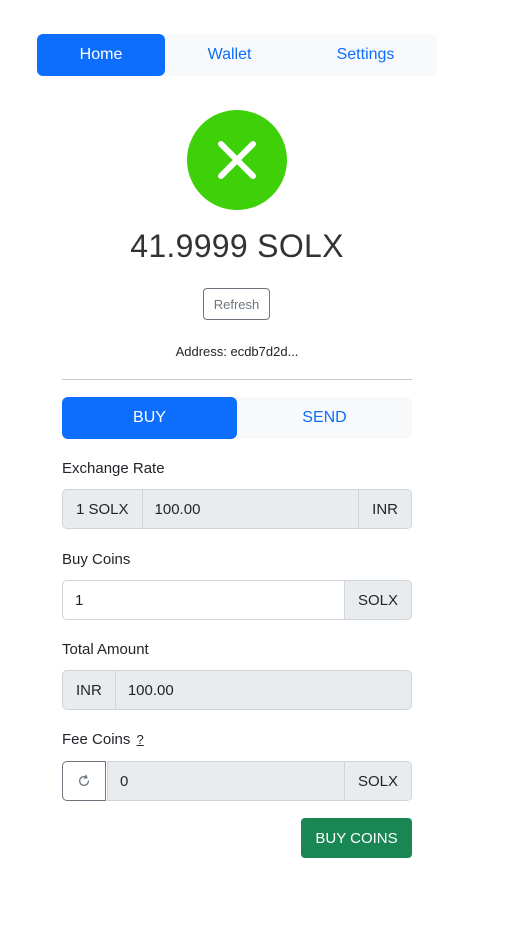  I want to click on solx-logo, so click(237, 160).